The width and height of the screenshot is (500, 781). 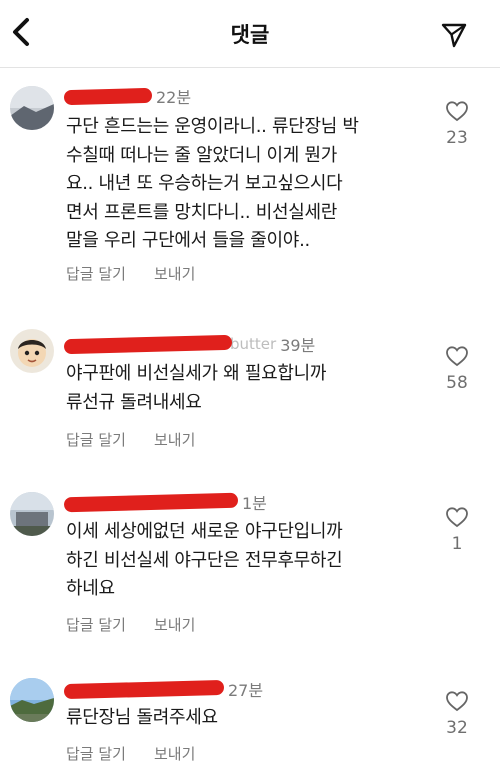 What do you see at coordinates (134, 402) in the screenshot?
I see `comment-line: 류선규 돌려내세요` at bounding box center [134, 402].